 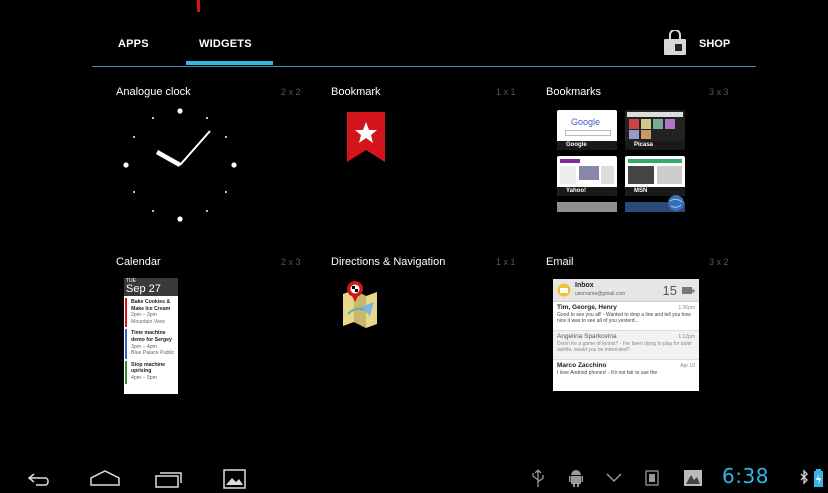 What do you see at coordinates (584, 285) in the screenshot?
I see `email-folder: Inbox` at bounding box center [584, 285].